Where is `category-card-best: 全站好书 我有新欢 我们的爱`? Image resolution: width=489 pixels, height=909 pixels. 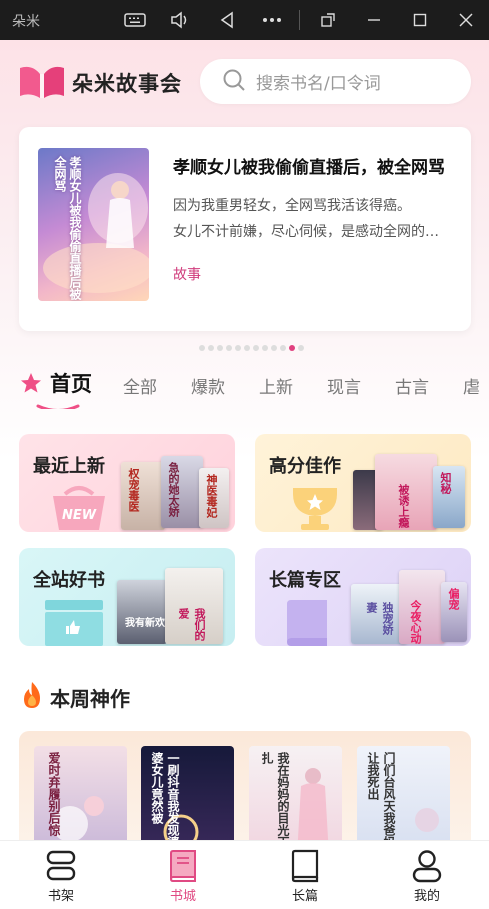
category-card-best: 全站好书 我有新欢 我们的爱 is located at coordinates (127, 597).